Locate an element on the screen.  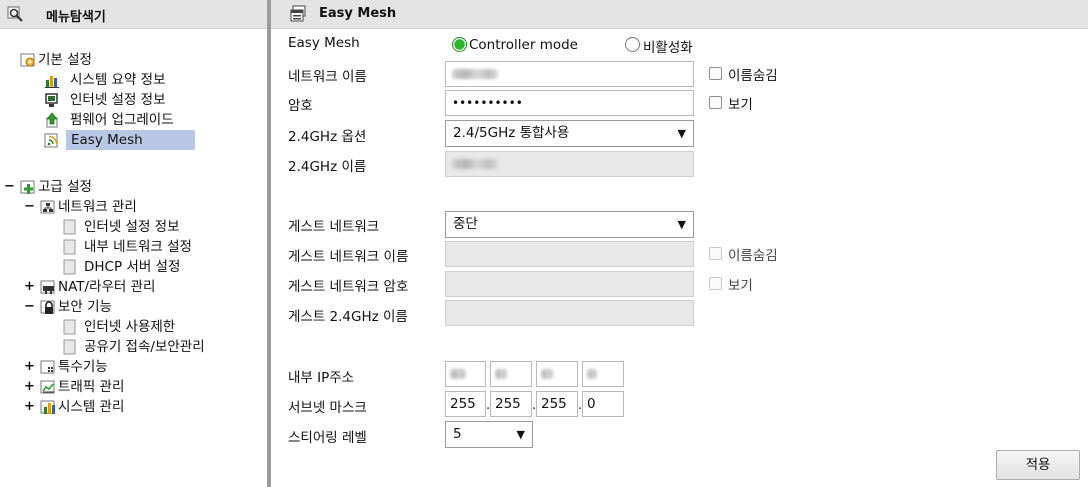
guest-name-label: 게스트 네트워크 이름 is located at coordinates (348, 257).